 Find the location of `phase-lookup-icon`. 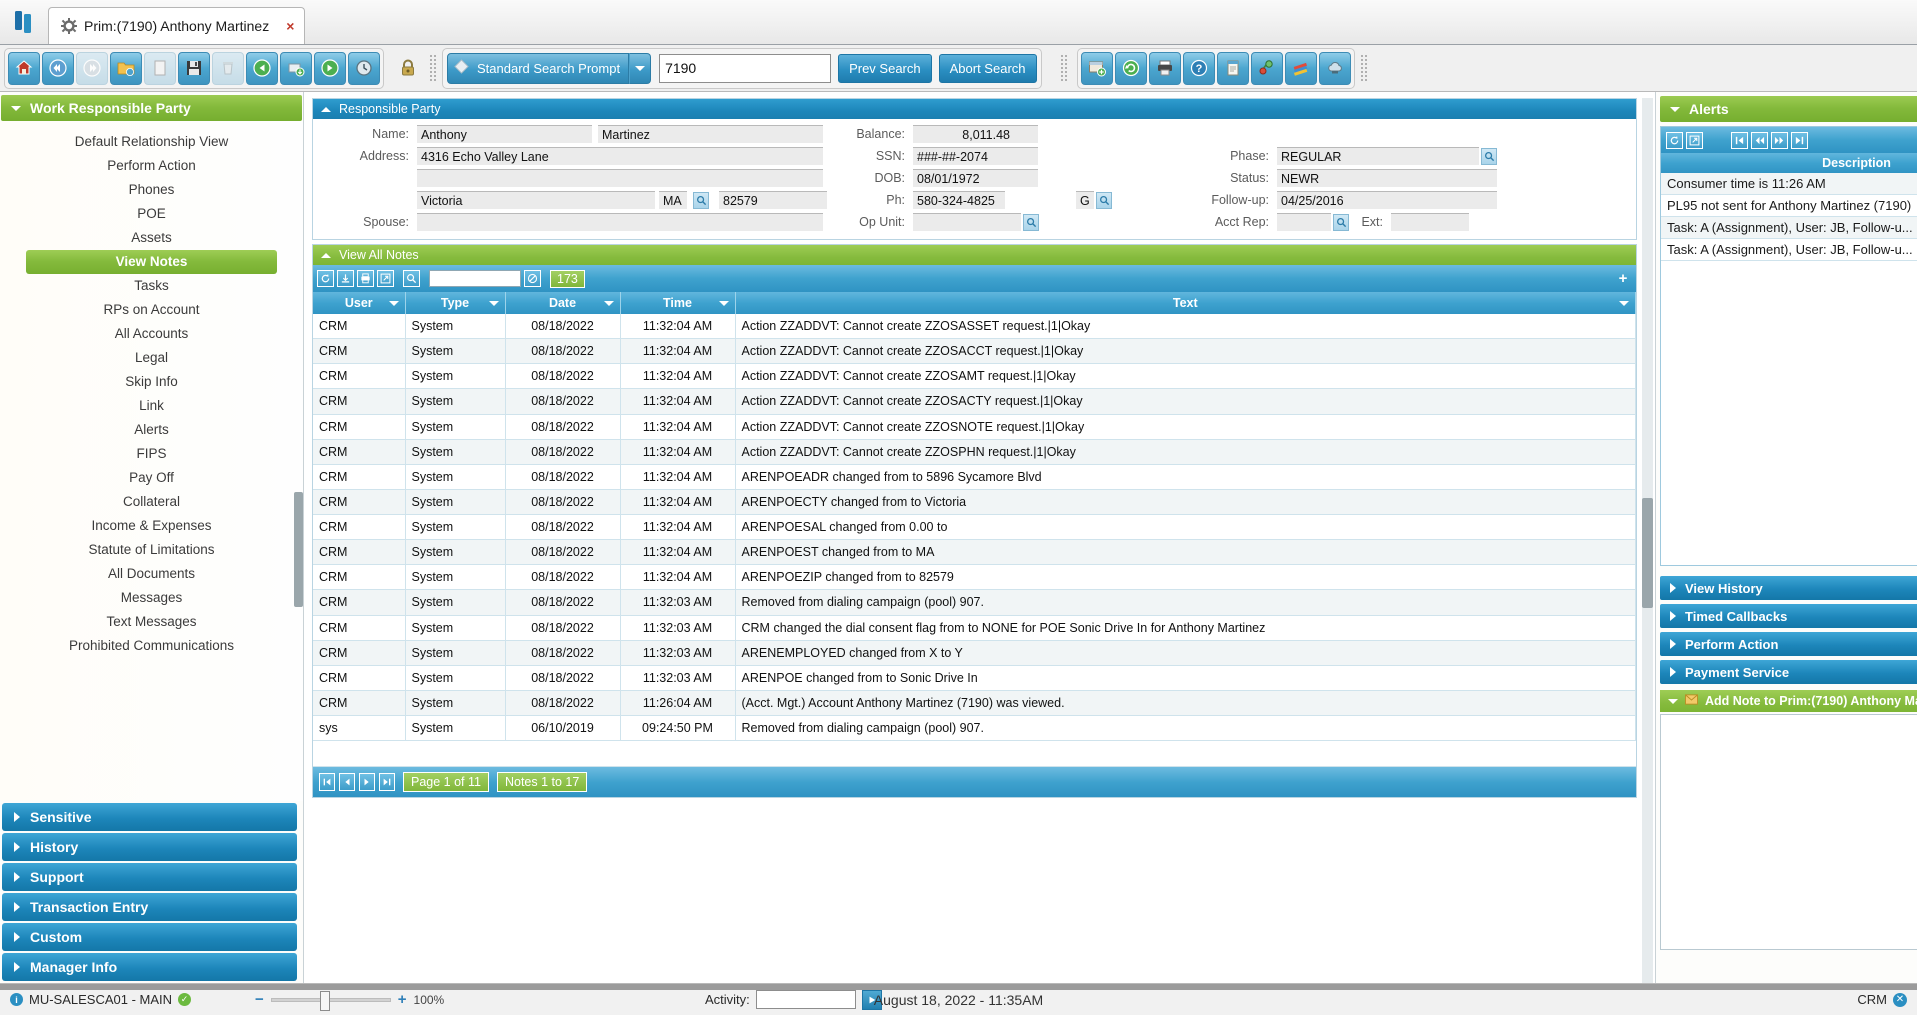

phase-lookup-icon is located at coordinates (1489, 156).